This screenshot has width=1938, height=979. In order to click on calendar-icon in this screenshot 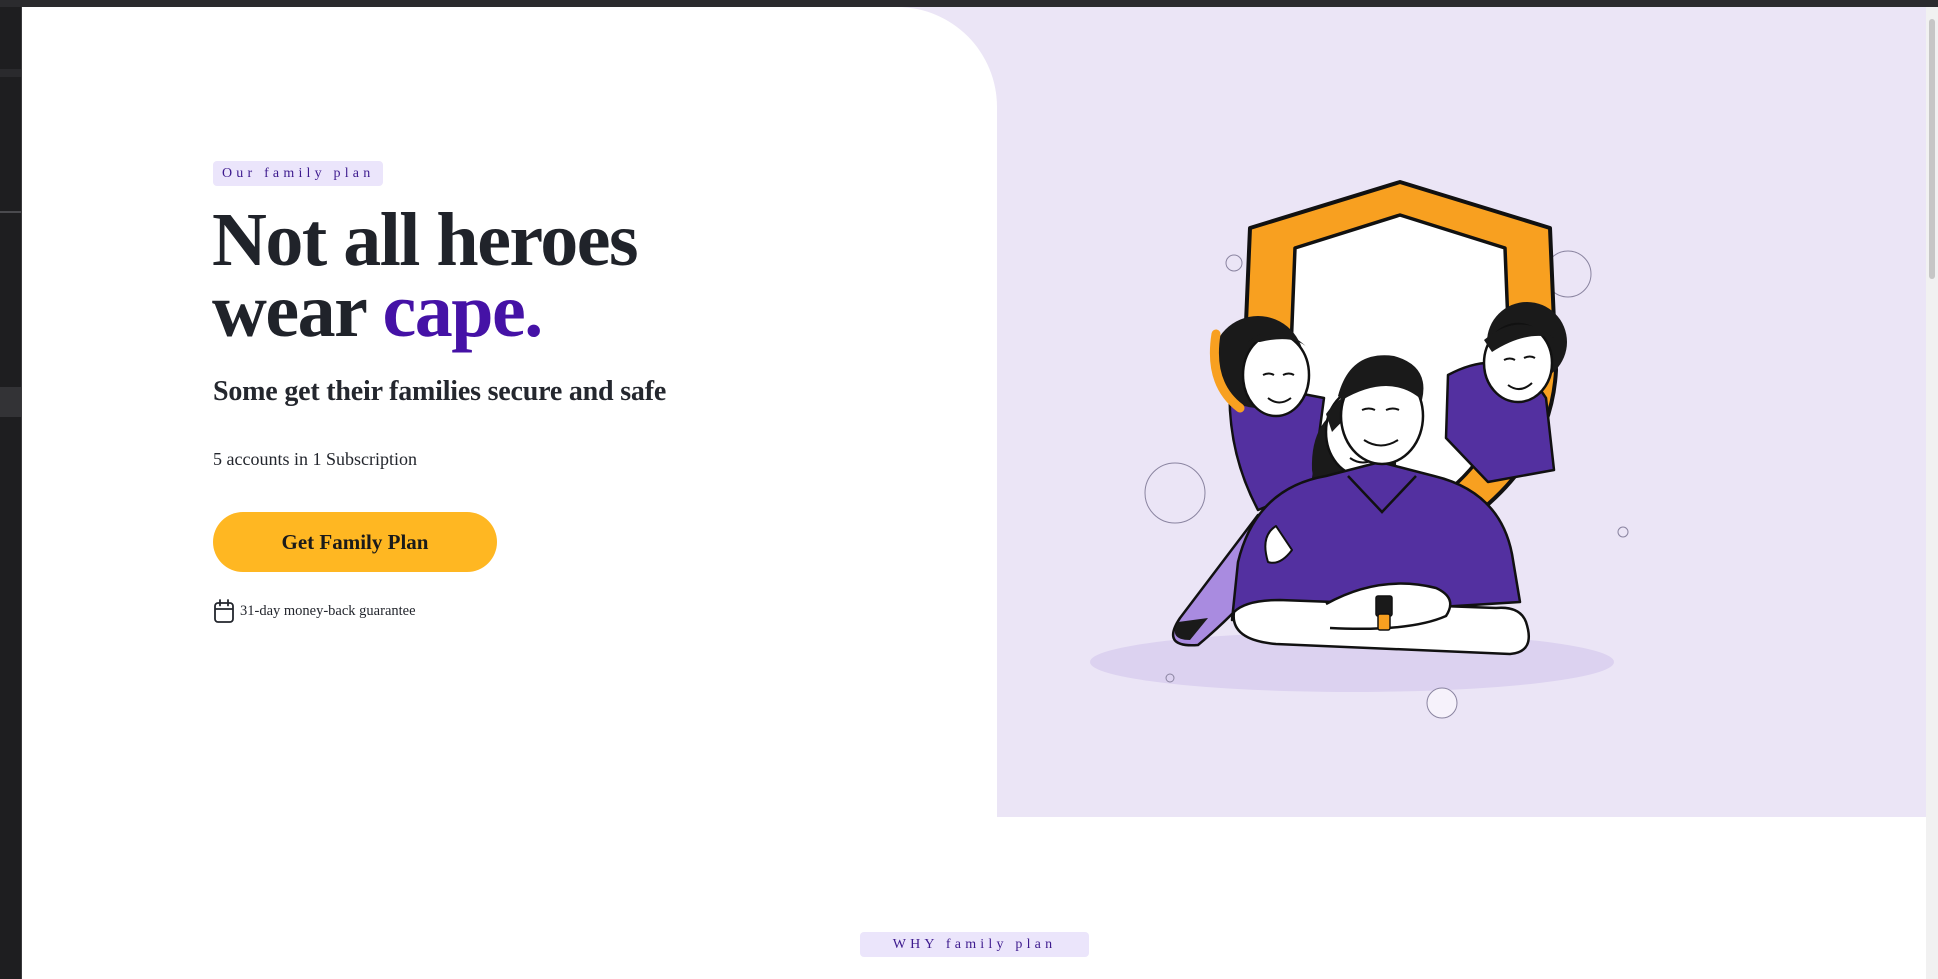, I will do `click(224, 611)`.